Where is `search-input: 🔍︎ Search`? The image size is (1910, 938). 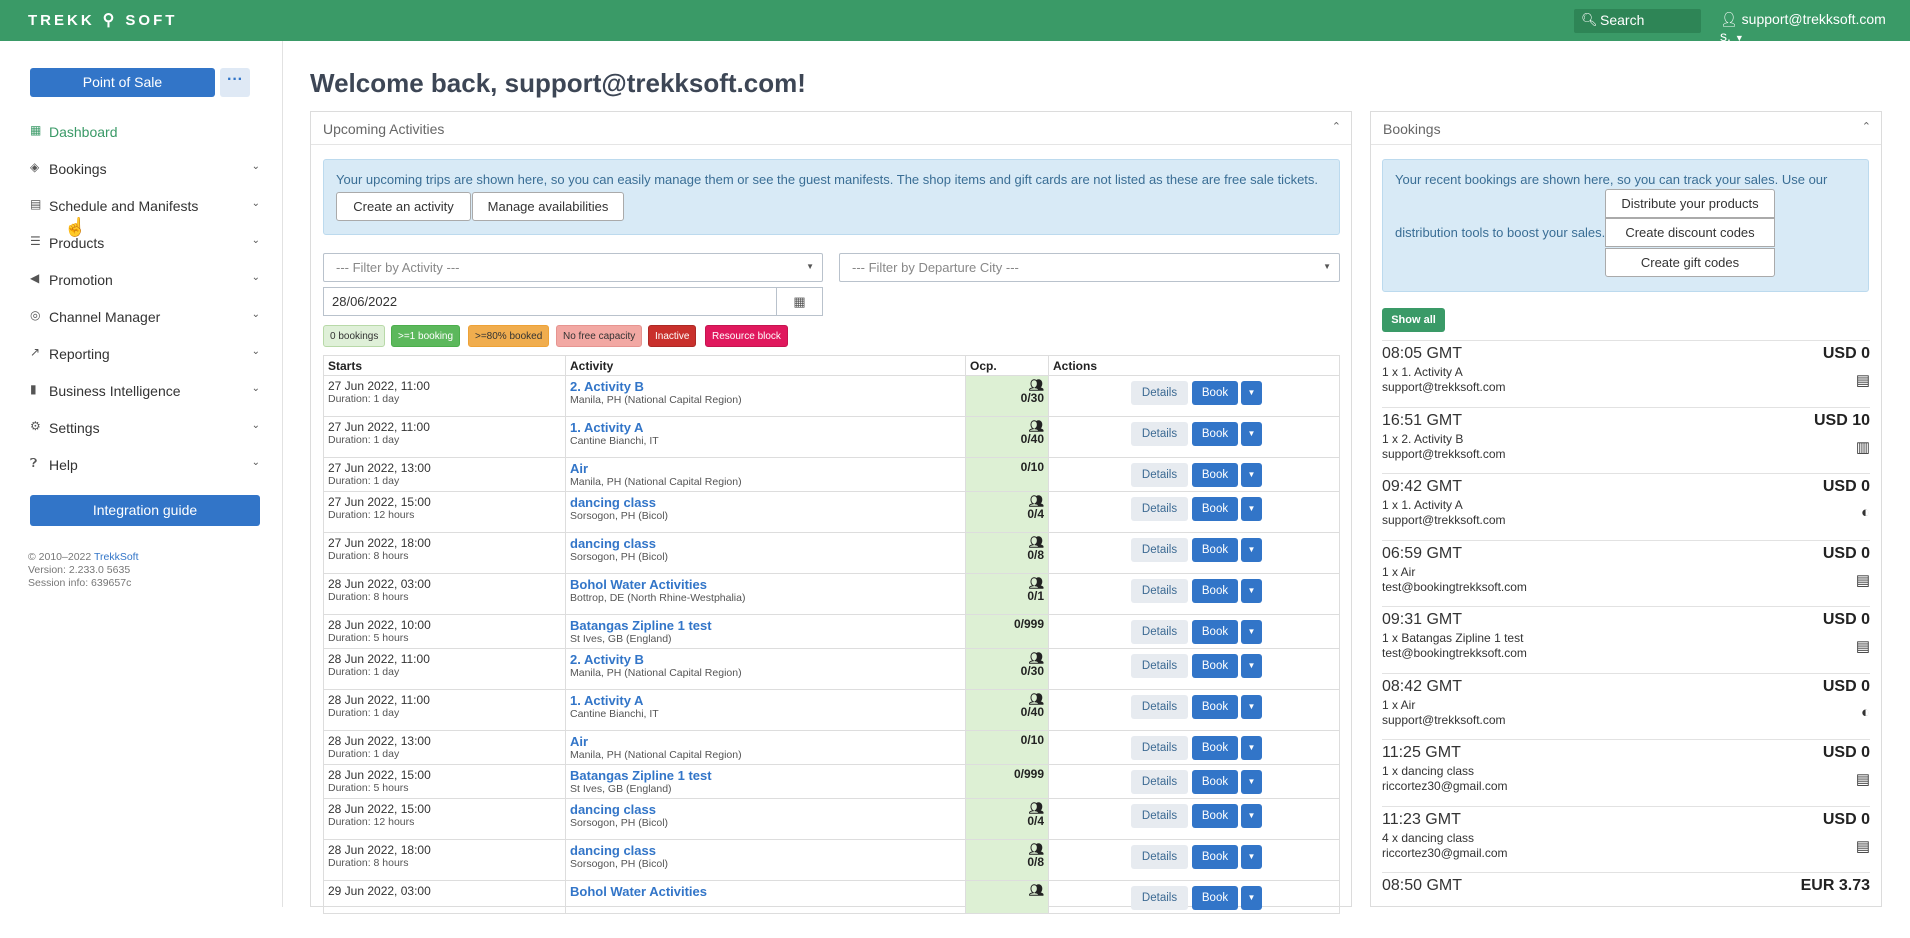
search-input: 🔍︎ Search is located at coordinates (1637, 21).